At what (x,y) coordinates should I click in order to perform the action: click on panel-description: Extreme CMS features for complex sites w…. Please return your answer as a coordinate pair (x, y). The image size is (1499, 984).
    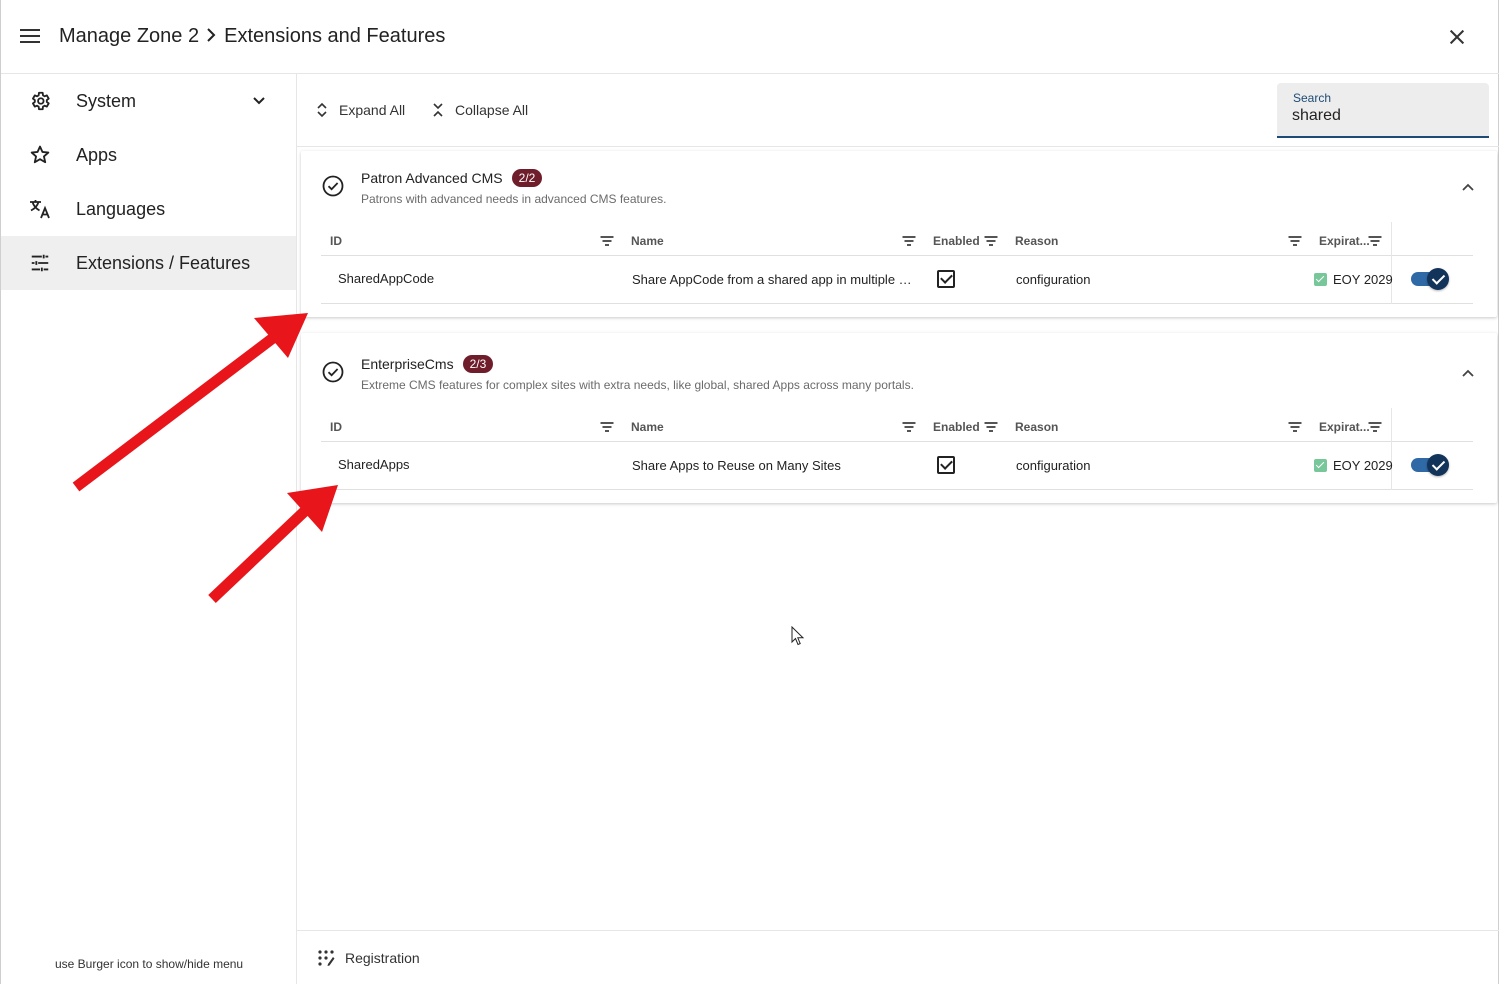
    Looking at the image, I should click on (637, 385).